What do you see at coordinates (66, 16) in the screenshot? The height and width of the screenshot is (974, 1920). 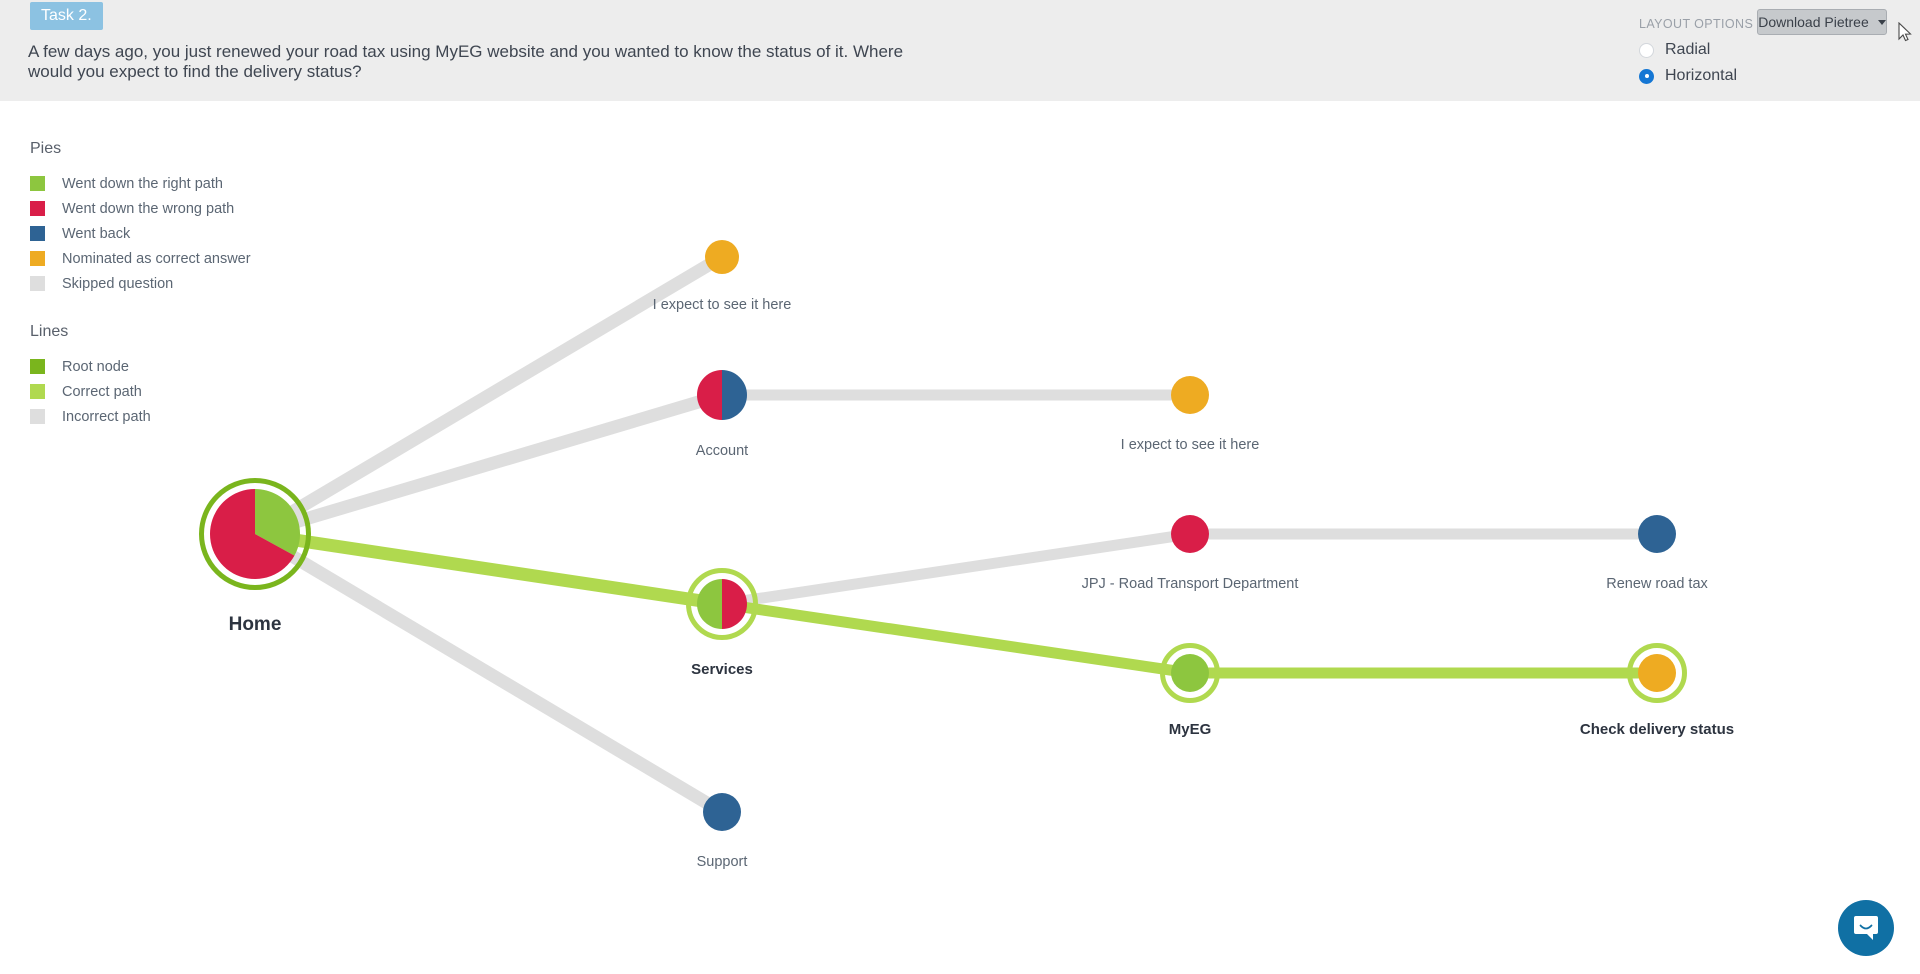 I see `task-badge: Task 2.` at bounding box center [66, 16].